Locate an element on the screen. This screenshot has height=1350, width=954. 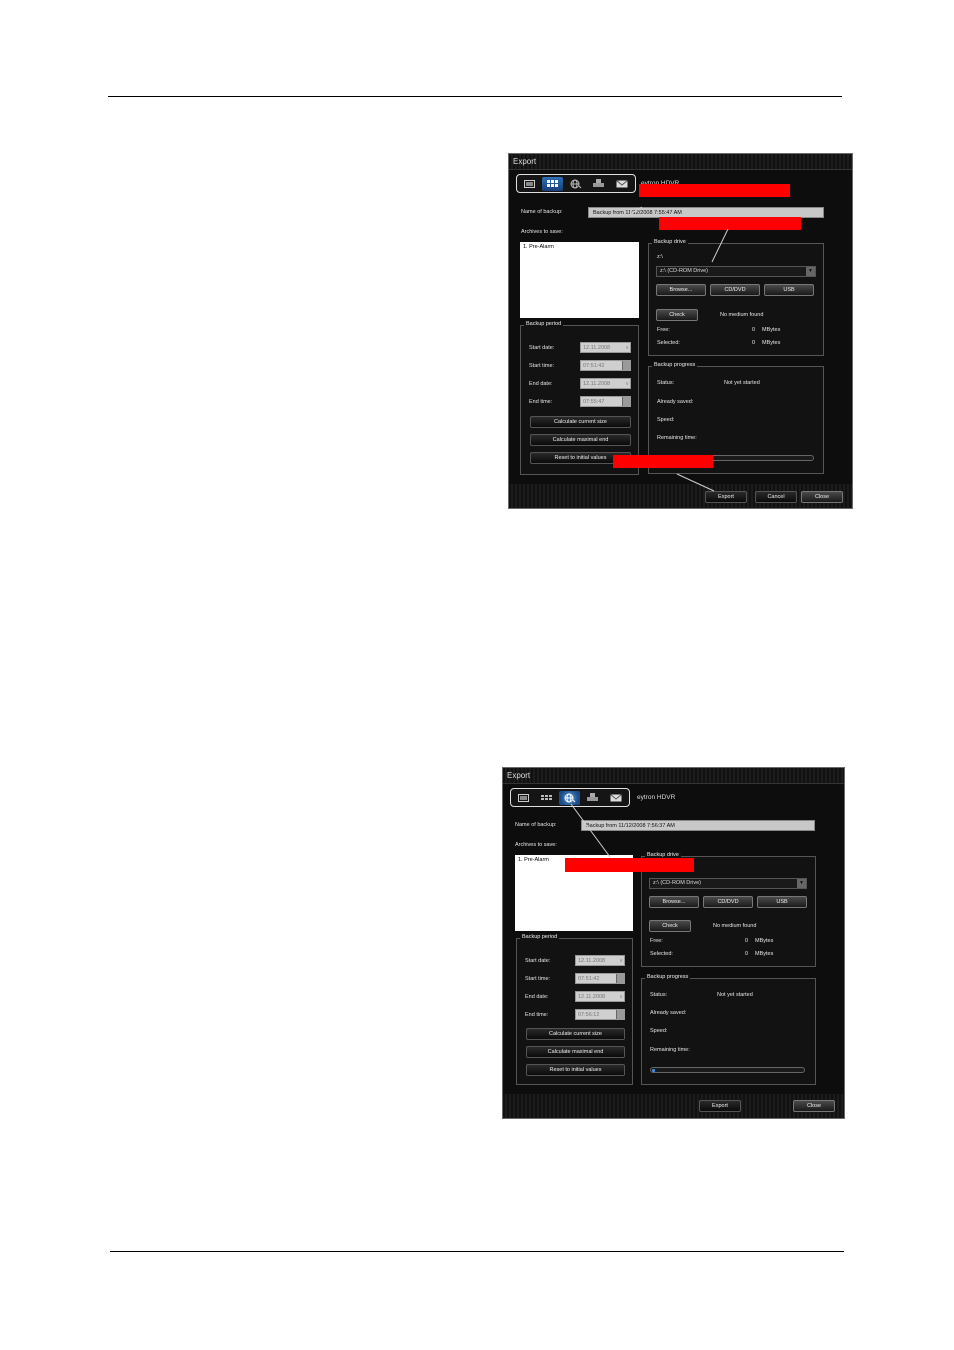
start-date-value: 12.11.2008 is located at coordinates (597, 348).